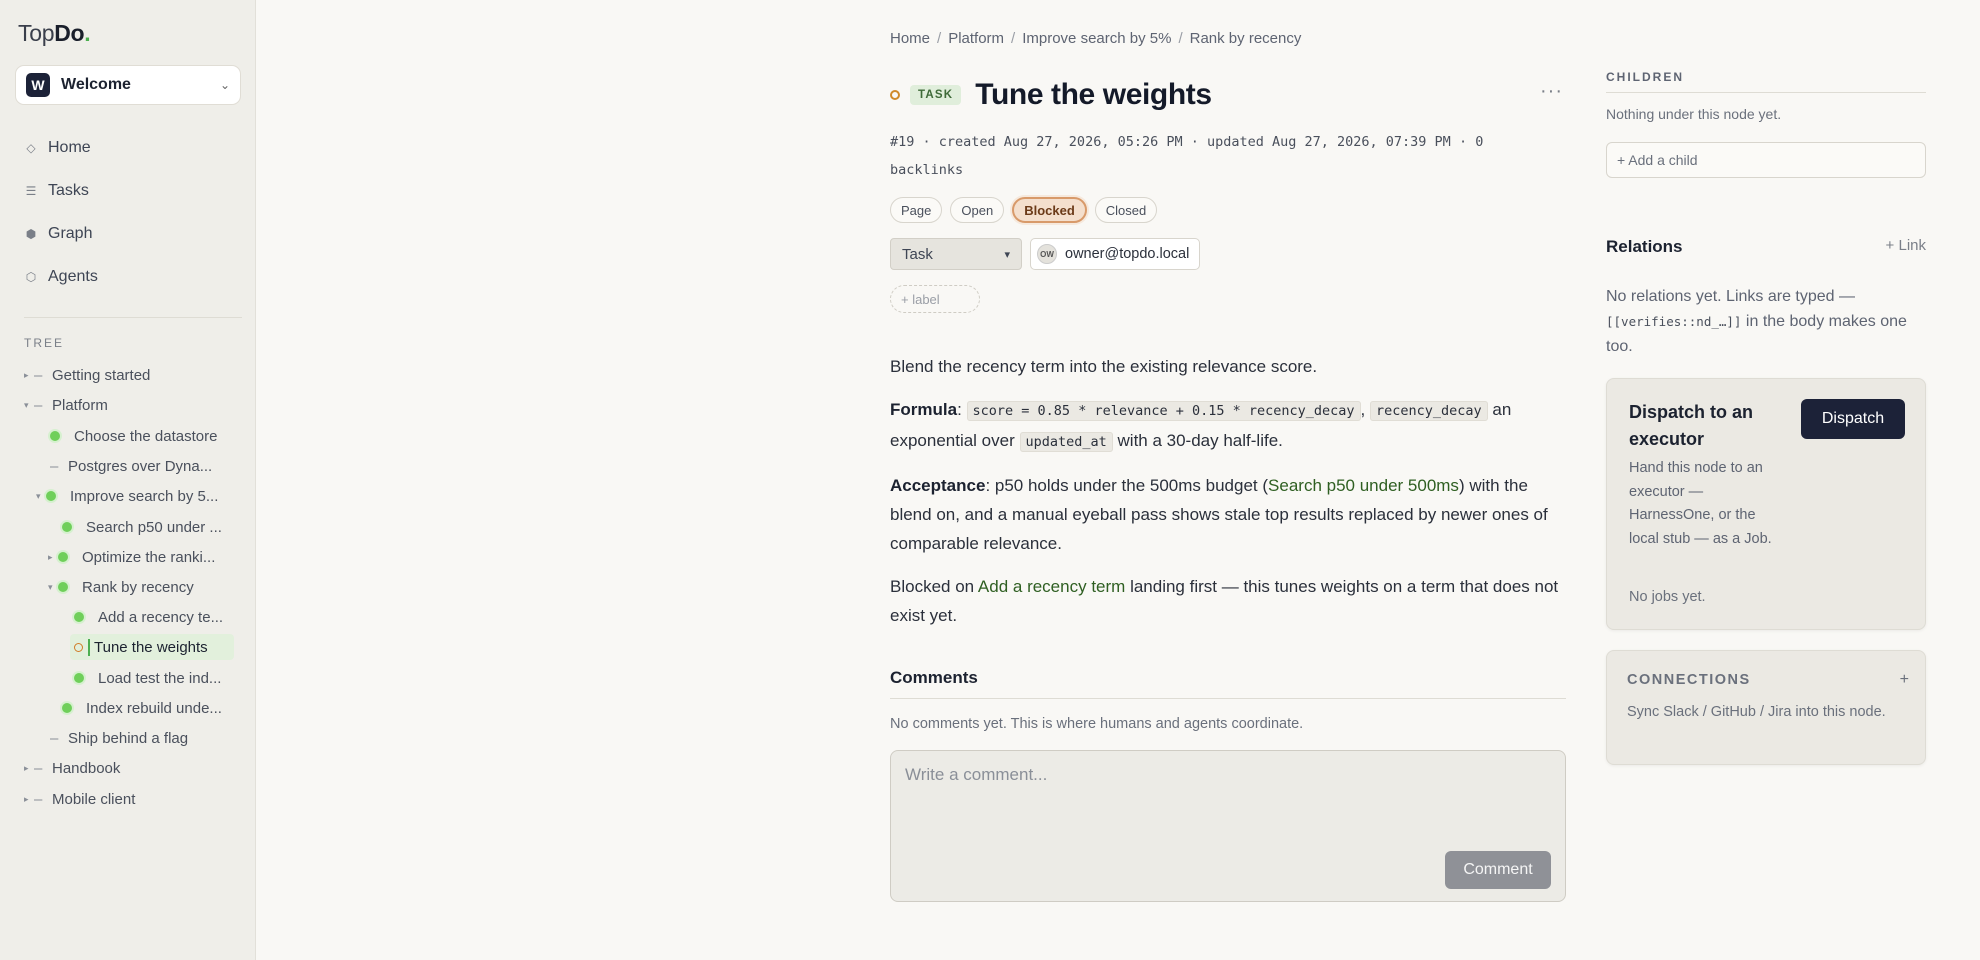 Image resolution: width=1980 pixels, height=960 pixels. I want to click on tree-heading: TREE, so click(44, 343).